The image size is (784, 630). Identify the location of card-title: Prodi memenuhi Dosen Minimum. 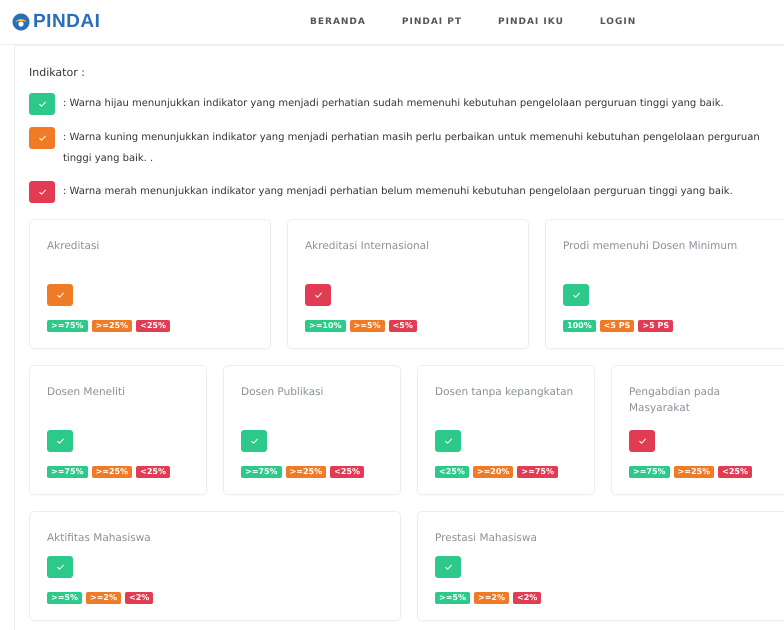
(650, 246).